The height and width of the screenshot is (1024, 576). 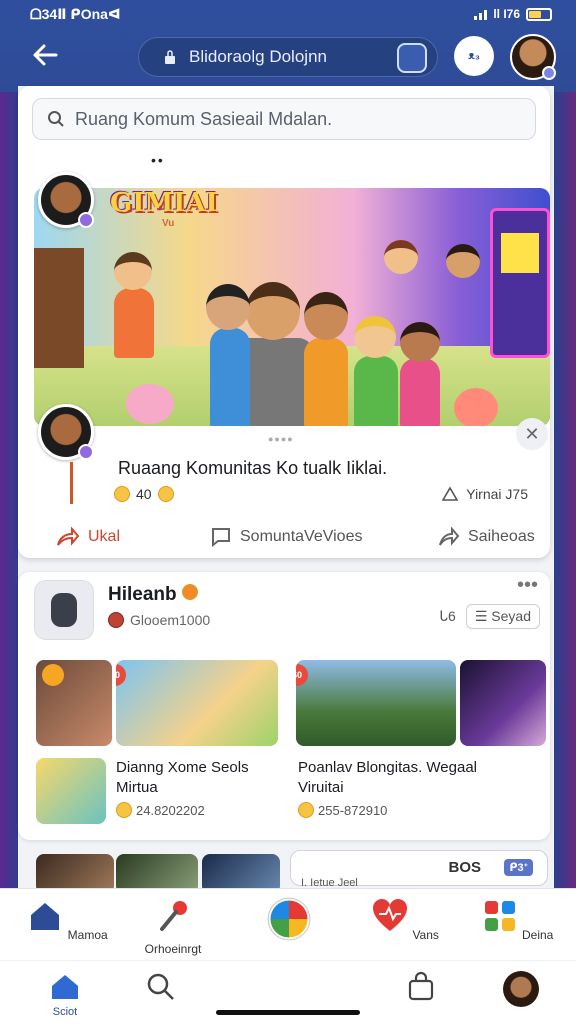 What do you see at coordinates (527, 585) in the screenshot?
I see `more-options-icon: •••` at bounding box center [527, 585].